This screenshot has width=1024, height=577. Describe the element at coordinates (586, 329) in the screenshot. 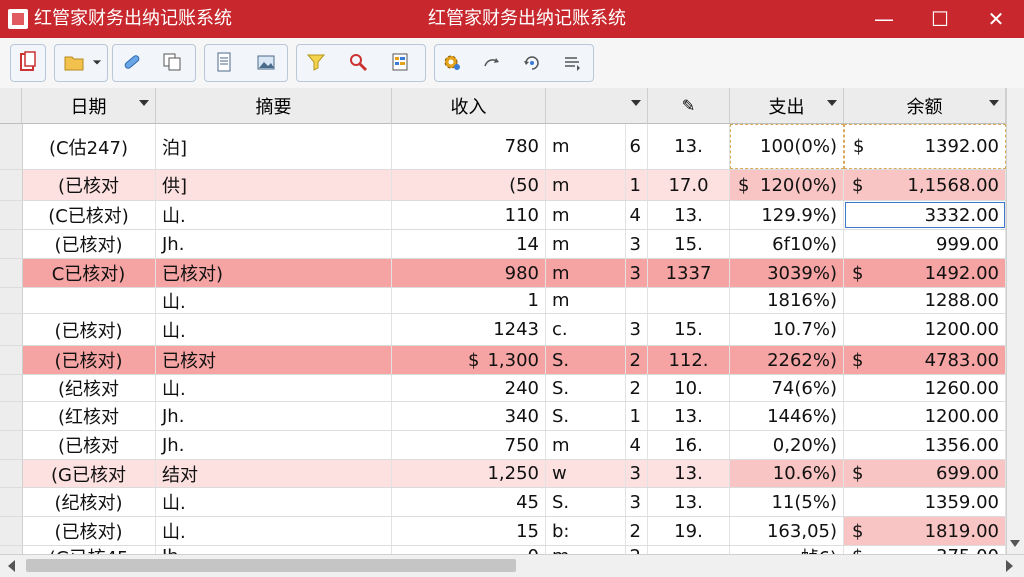

I see `table-cell-c4: c.` at that location.